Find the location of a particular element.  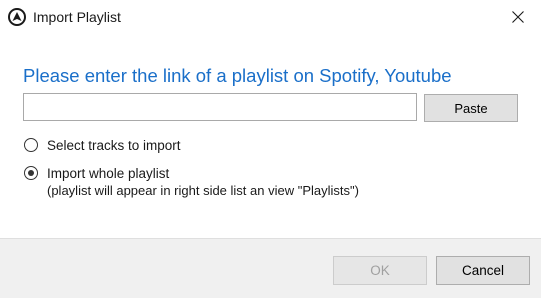

title-bar: Import Playlist is located at coordinates (270, 17).